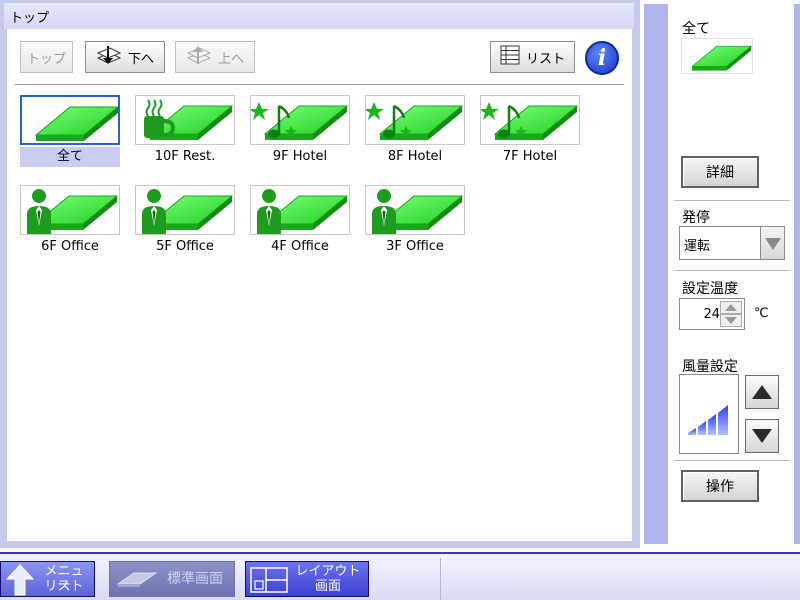 Image resolution: width=800 pixels, height=600 pixels. Describe the element at coordinates (415, 156) in the screenshot. I see `area-tile-label: 8F Hotel` at that location.